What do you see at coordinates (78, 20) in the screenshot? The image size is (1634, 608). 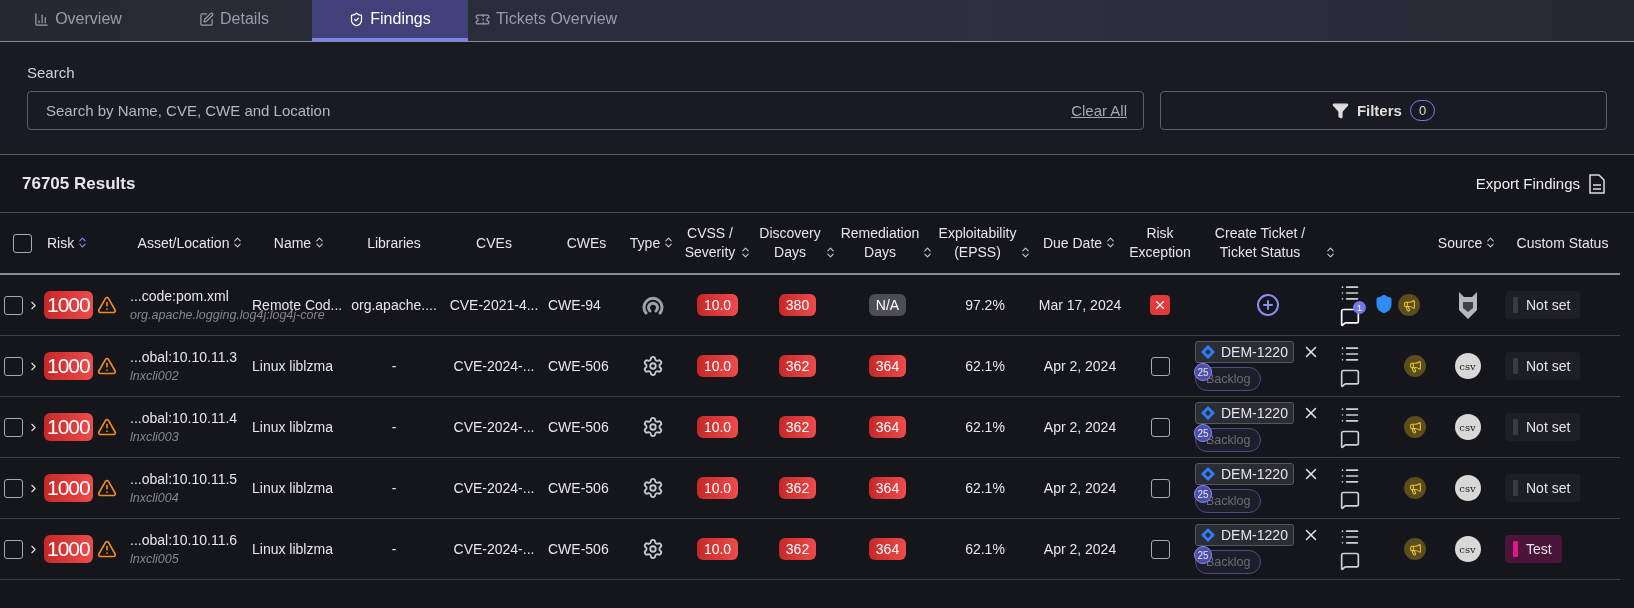 I see `tab: Overview` at bounding box center [78, 20].